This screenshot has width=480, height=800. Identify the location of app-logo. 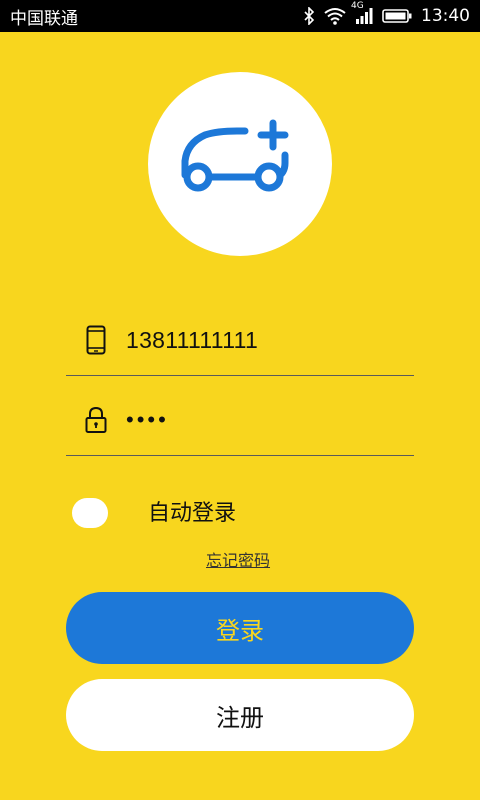
(240, 164).